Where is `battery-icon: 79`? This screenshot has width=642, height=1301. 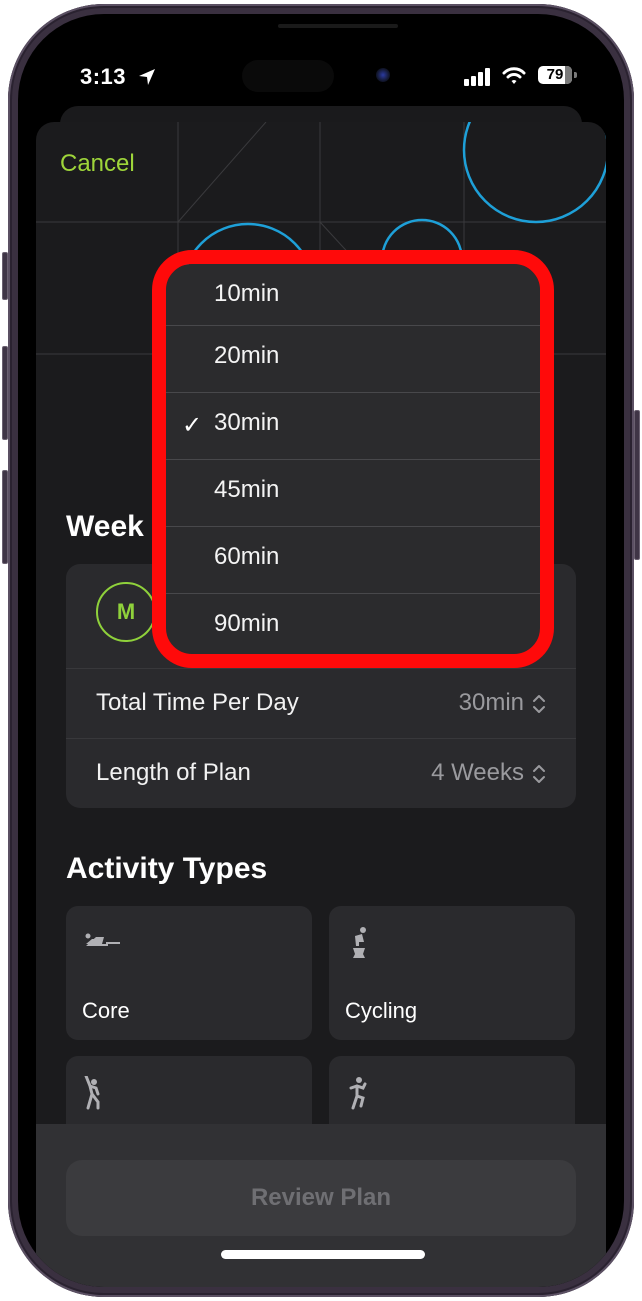 battery-icon: 79 is located at coordinates (555, 75).